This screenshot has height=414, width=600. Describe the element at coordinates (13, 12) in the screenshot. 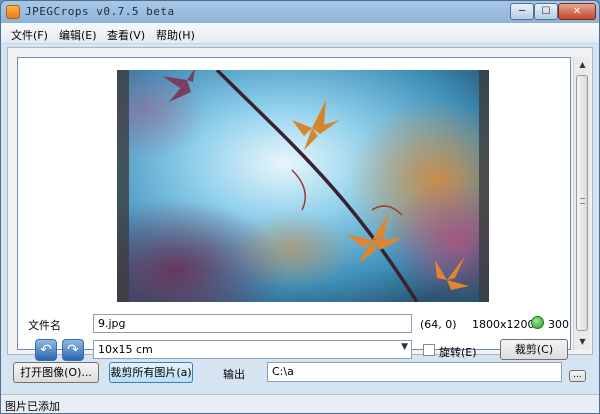

I see `app-icon` at that location.